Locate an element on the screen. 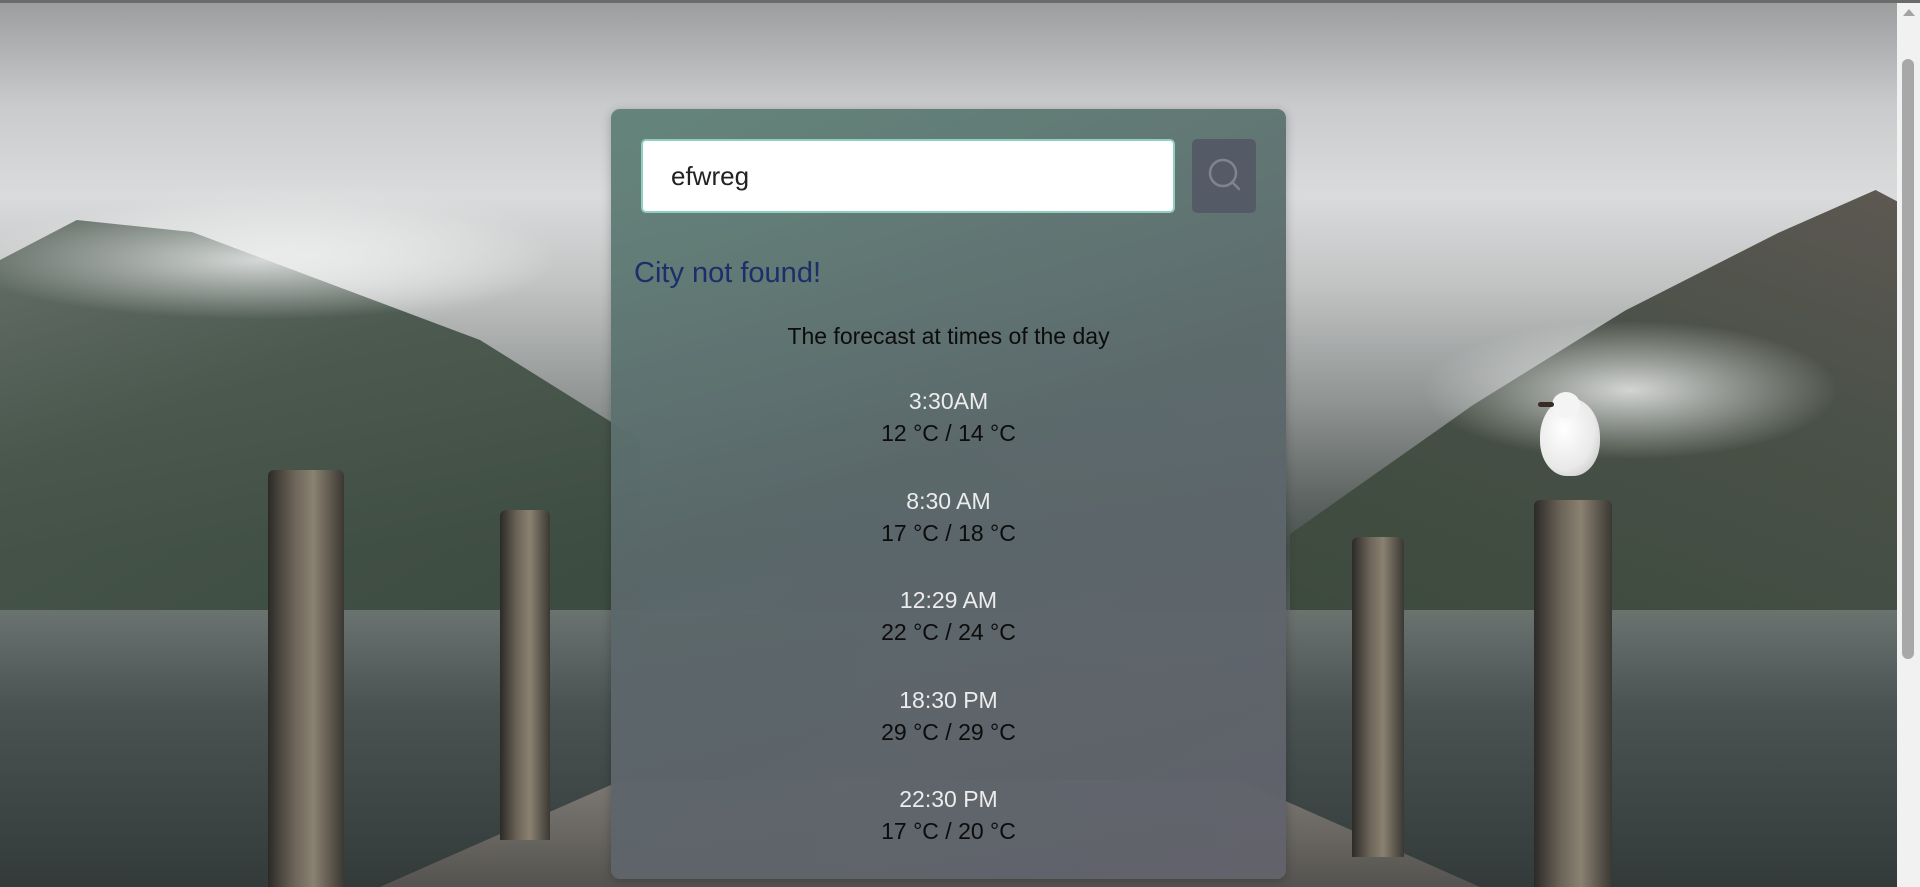 The height and width of the screenshot is (887, 1920). city-not-found-message: City not found! is located at coordinates (727, 273).